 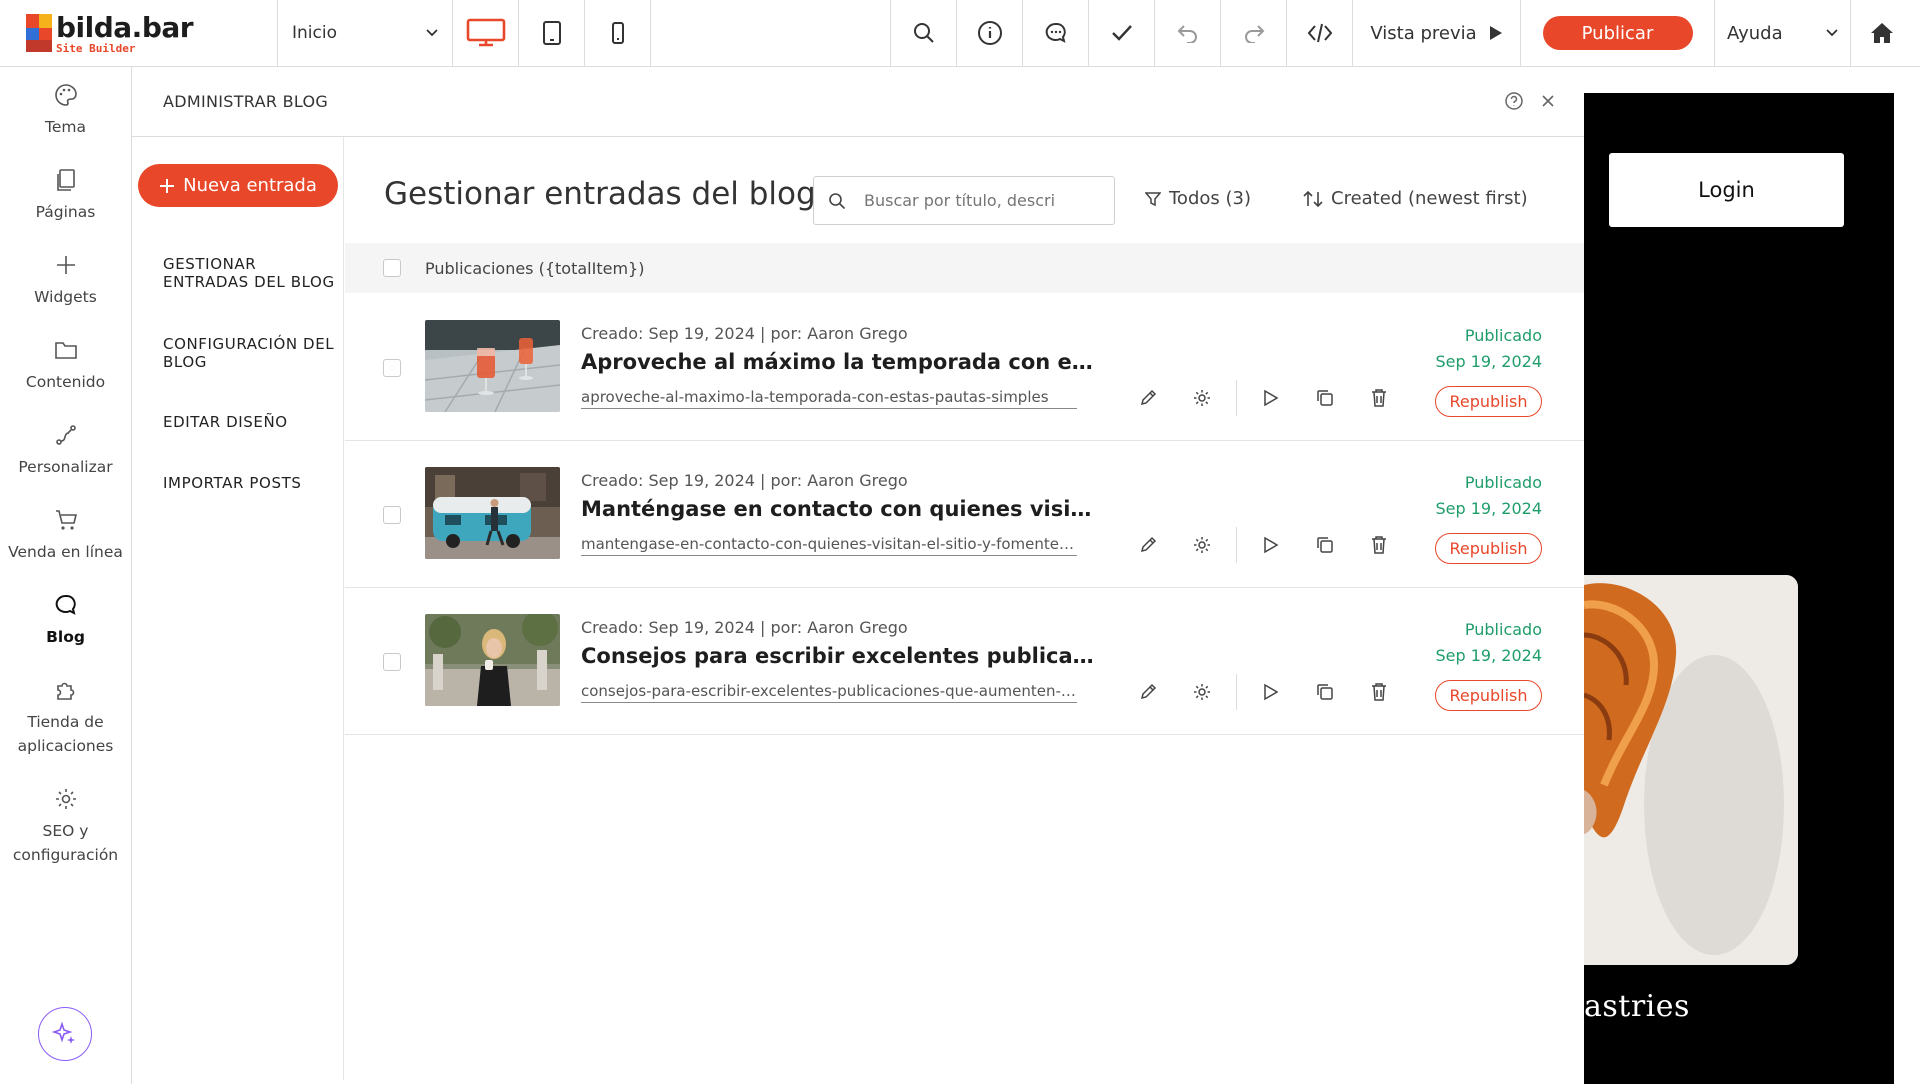 What do you see at coordinates (984, 200) in the screenshot?
I see `search-input` at bounding box center [984, 200].